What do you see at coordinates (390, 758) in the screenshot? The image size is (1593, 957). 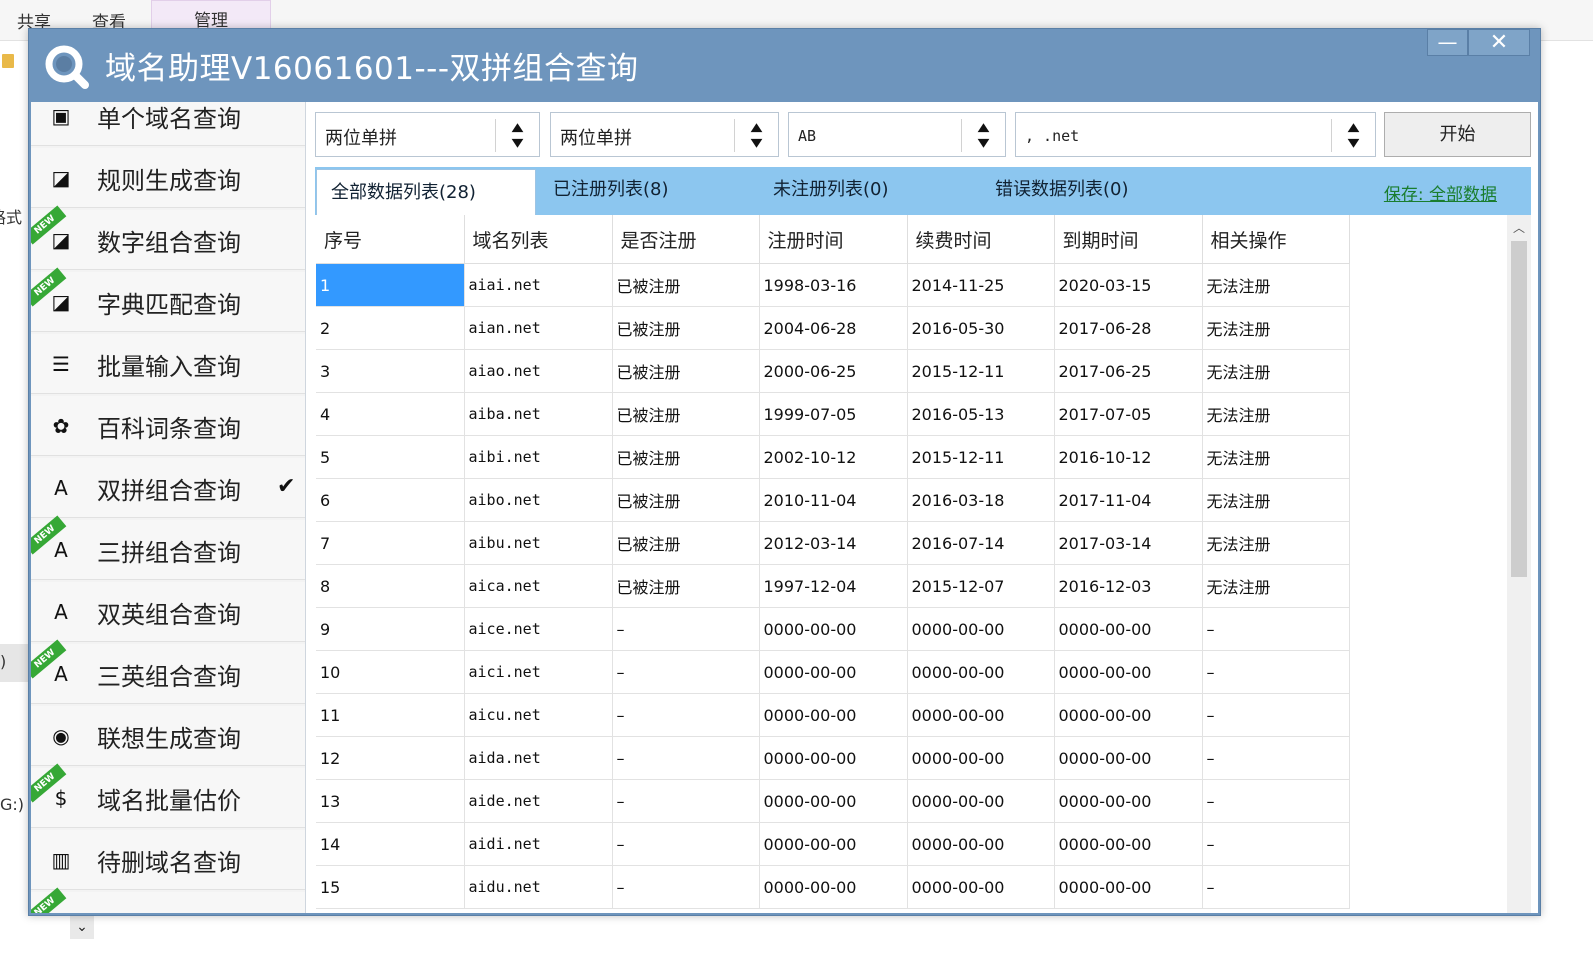 I see `table-cell: 12` at bounding box center [390, 758].